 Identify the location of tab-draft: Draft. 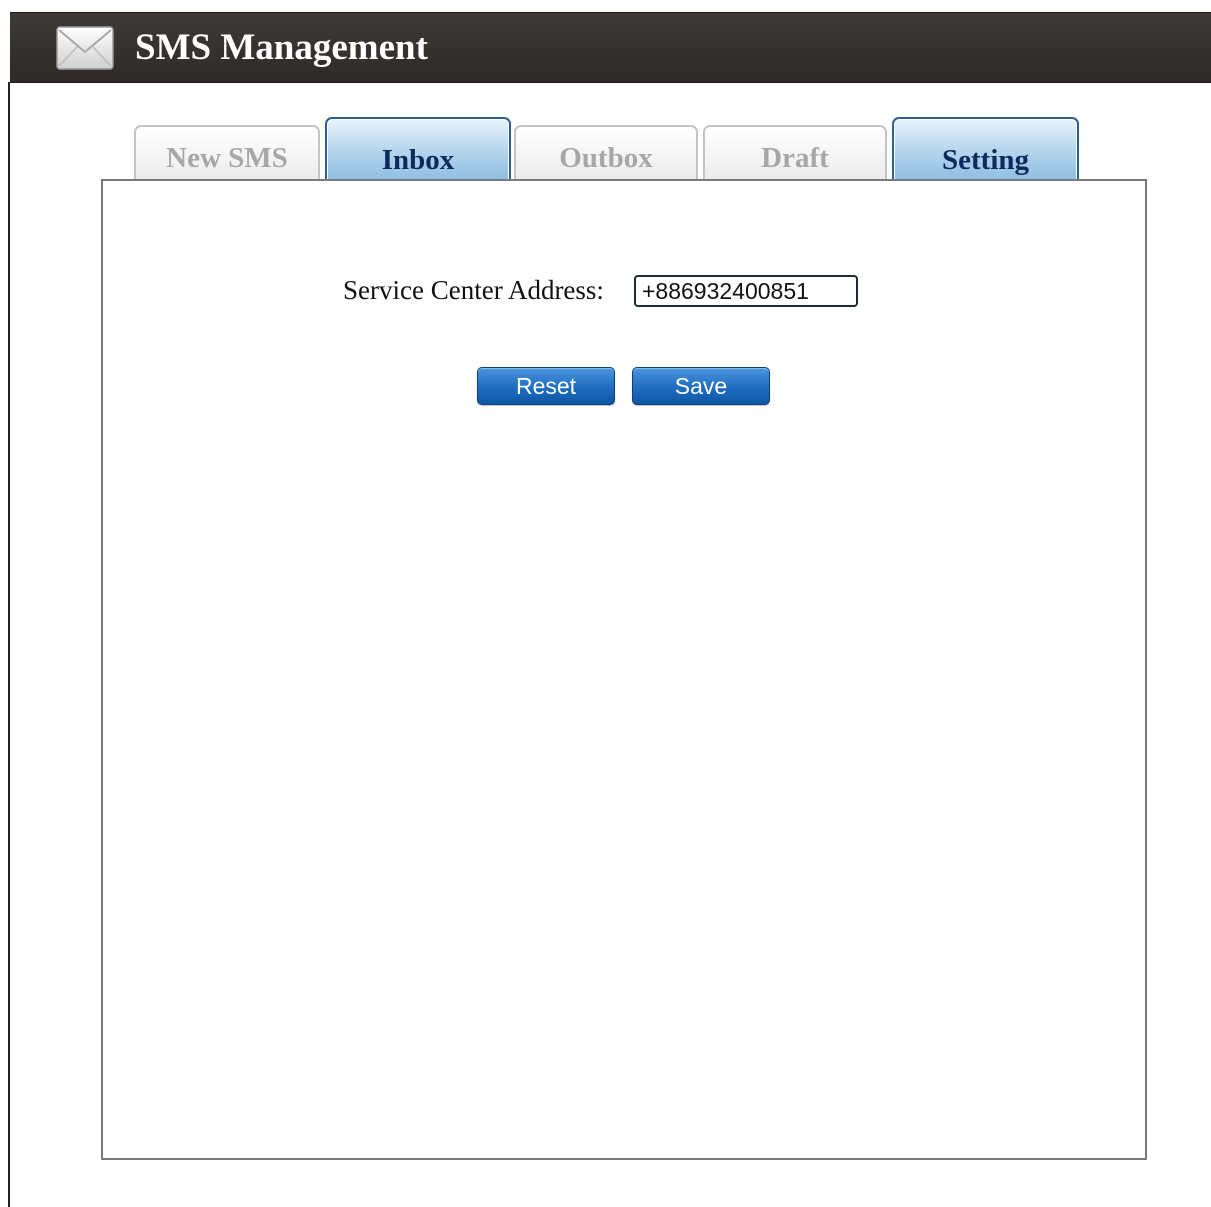
(795, 152).